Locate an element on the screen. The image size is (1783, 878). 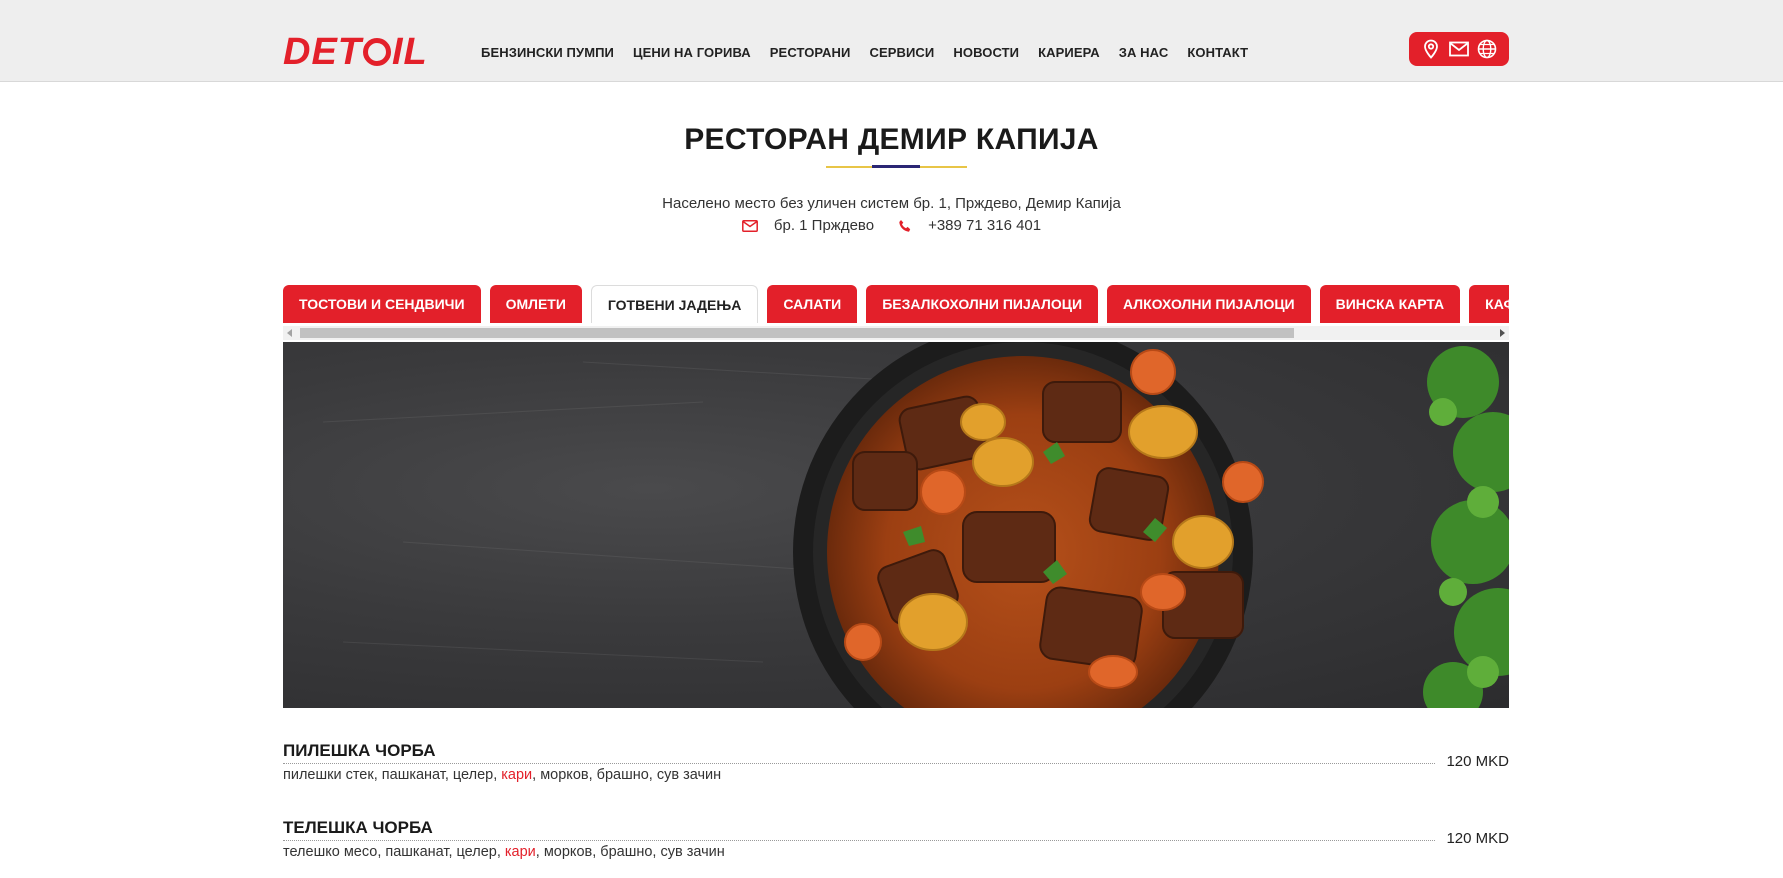
location-pin-icon is located at coordinates (1431, 49).